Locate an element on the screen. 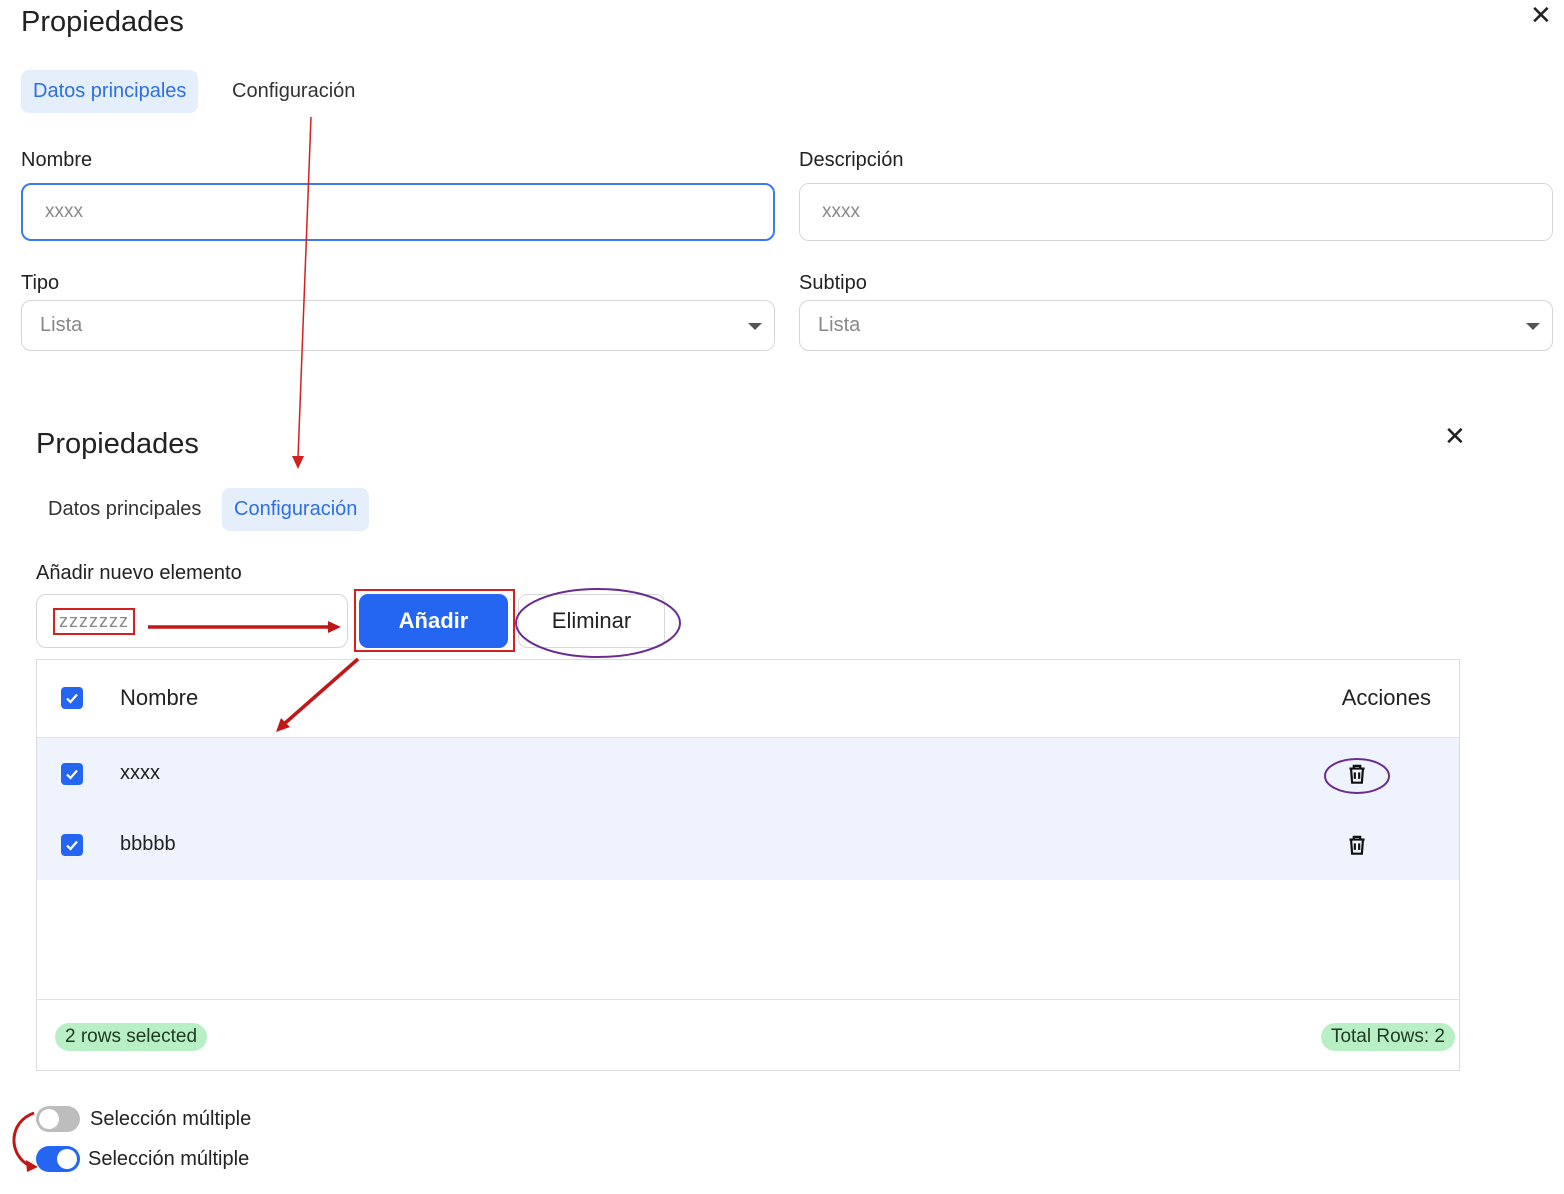  table-row: xxxx is located at coordinates (748, 773).